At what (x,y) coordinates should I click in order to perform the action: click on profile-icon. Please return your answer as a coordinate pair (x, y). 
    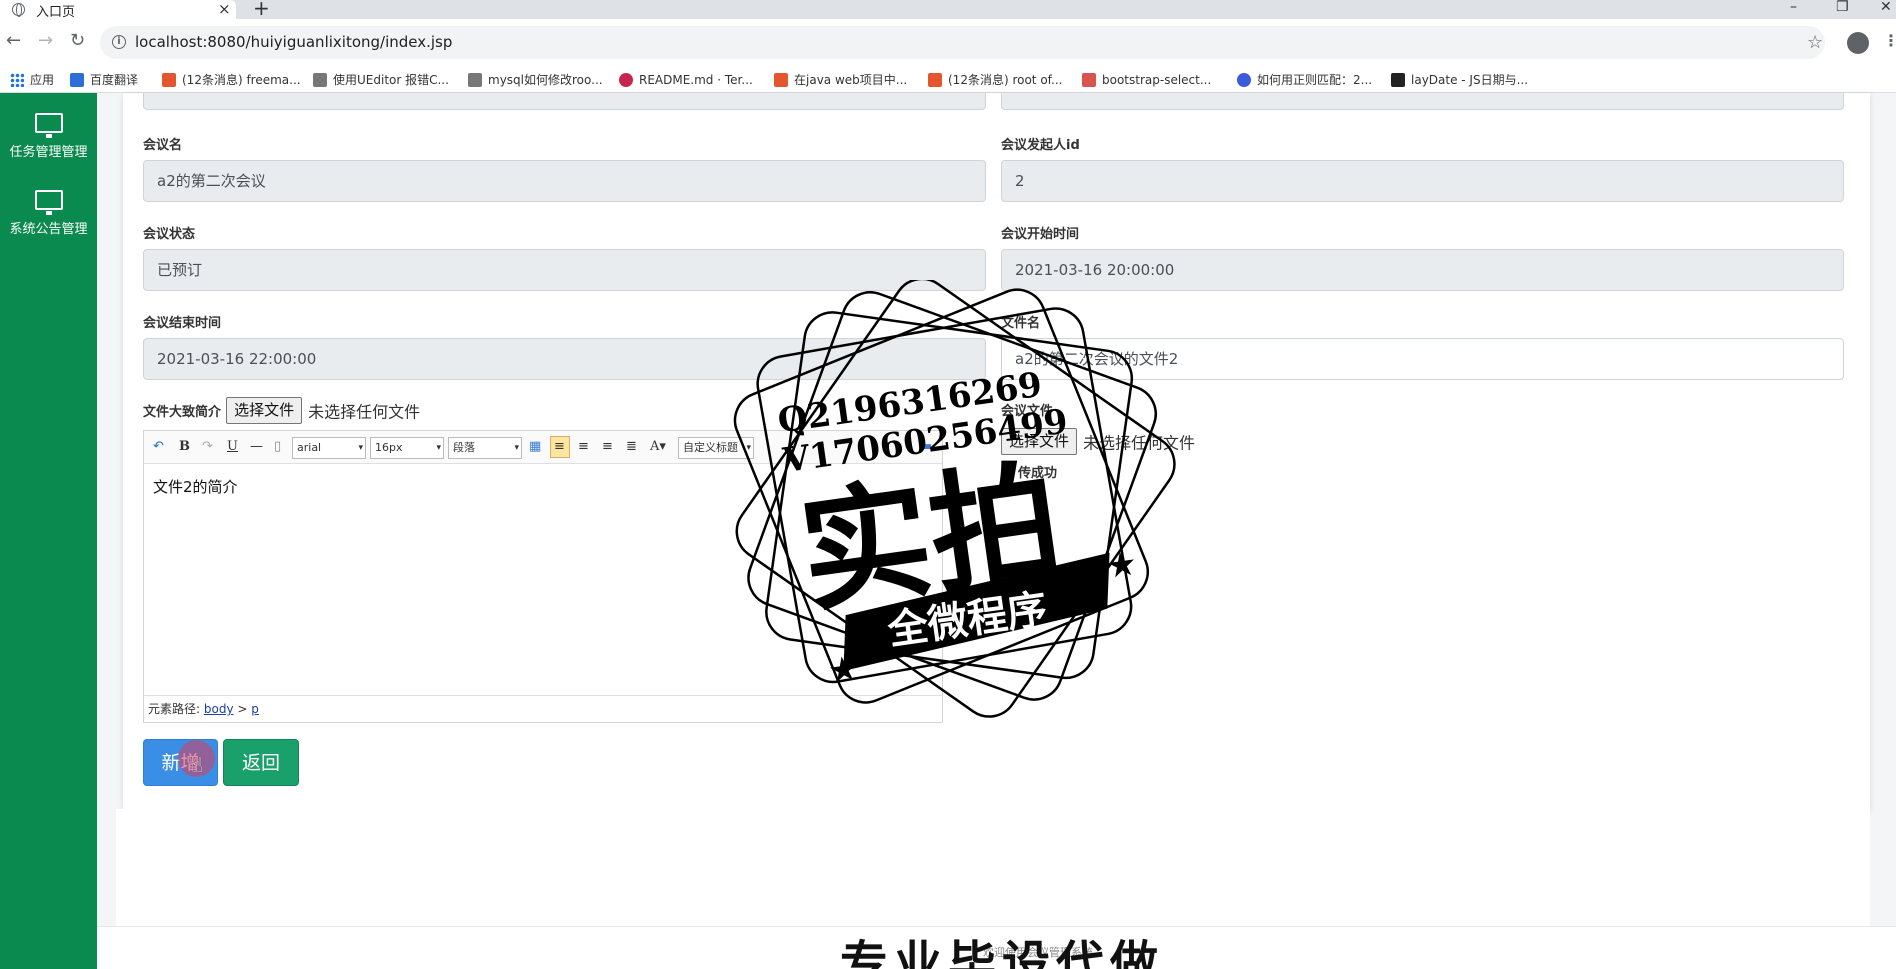
    Looking at the image, I should click on (1858, 43).